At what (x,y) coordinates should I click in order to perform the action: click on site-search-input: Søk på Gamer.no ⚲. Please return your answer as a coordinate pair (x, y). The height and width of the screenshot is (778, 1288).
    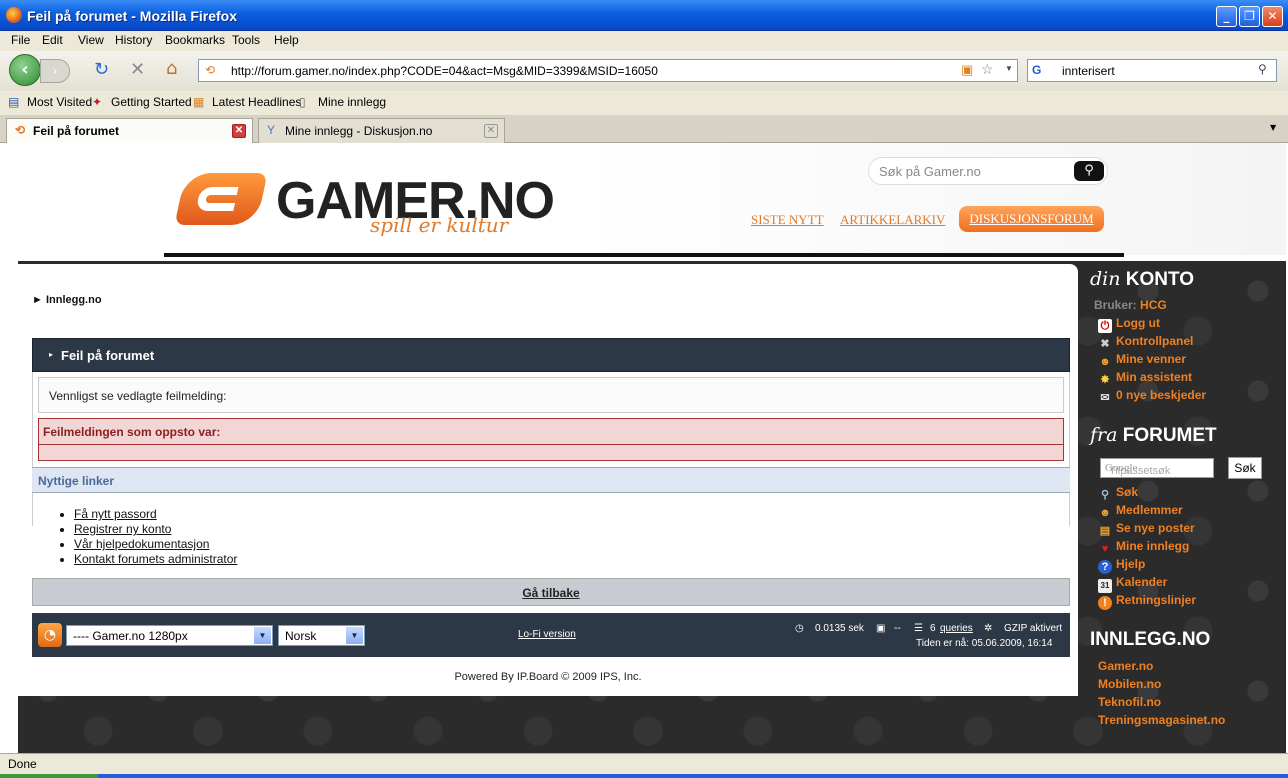
    Looking at the image, I should click on (988, 171).